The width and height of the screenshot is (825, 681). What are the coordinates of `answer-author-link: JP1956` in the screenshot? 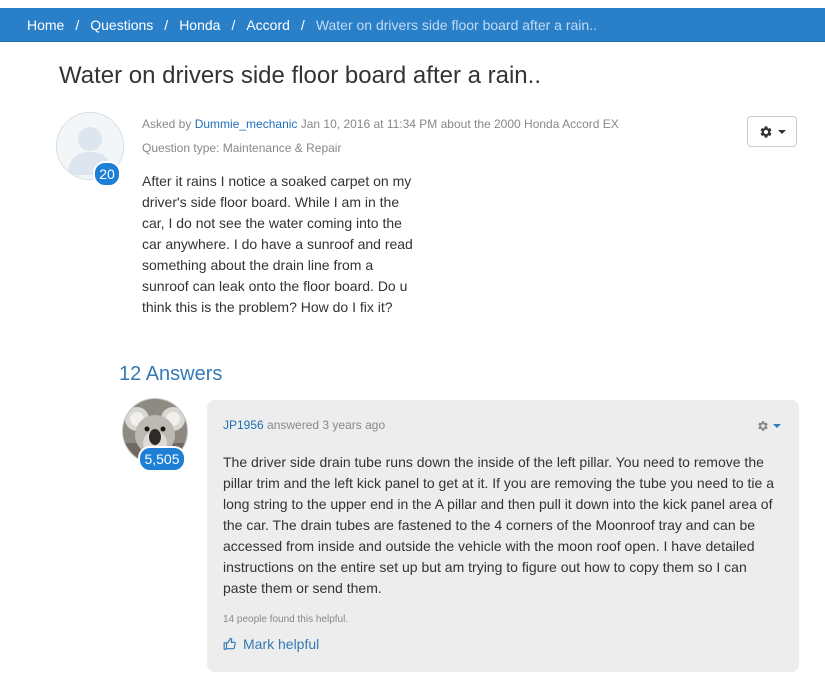 It's located at (243, 425).